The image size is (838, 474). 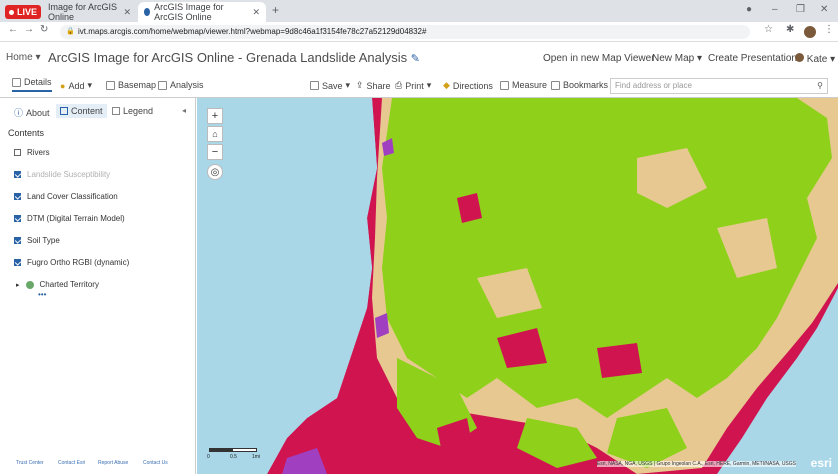 What do you see at coordinates (555, 85) in the screenshot?
I see `bookmarks-icon` at bounding box center [555, 85].